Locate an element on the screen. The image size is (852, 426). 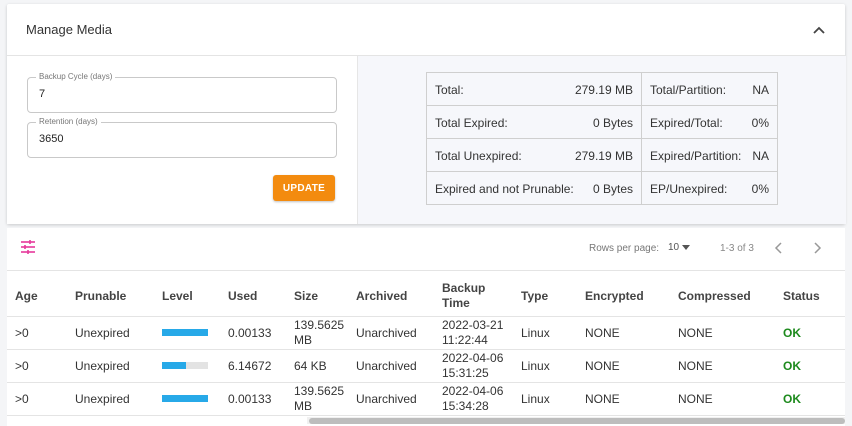
stat-total-unexpired: Total Unexpired: 279.19 MB is located at coordinates (534, 155).